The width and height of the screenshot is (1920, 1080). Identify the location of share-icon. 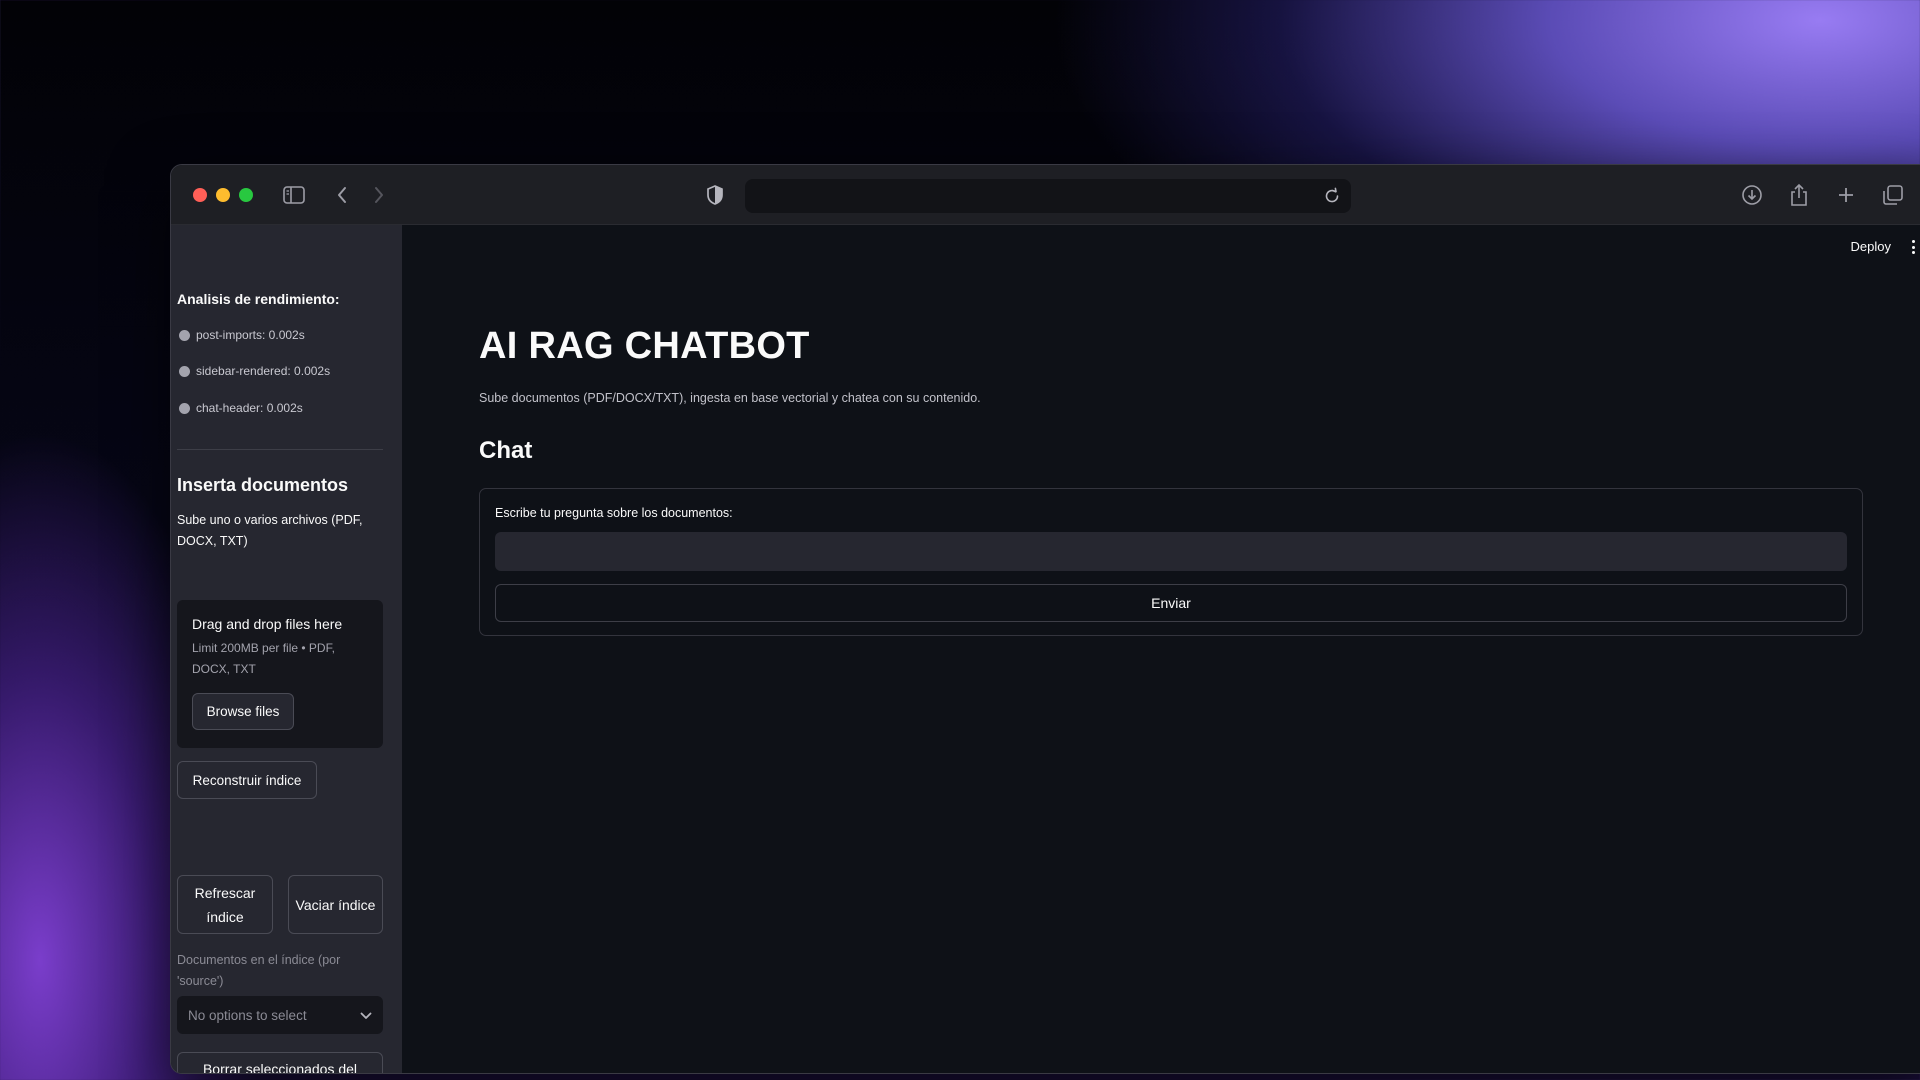
(1799, 195).